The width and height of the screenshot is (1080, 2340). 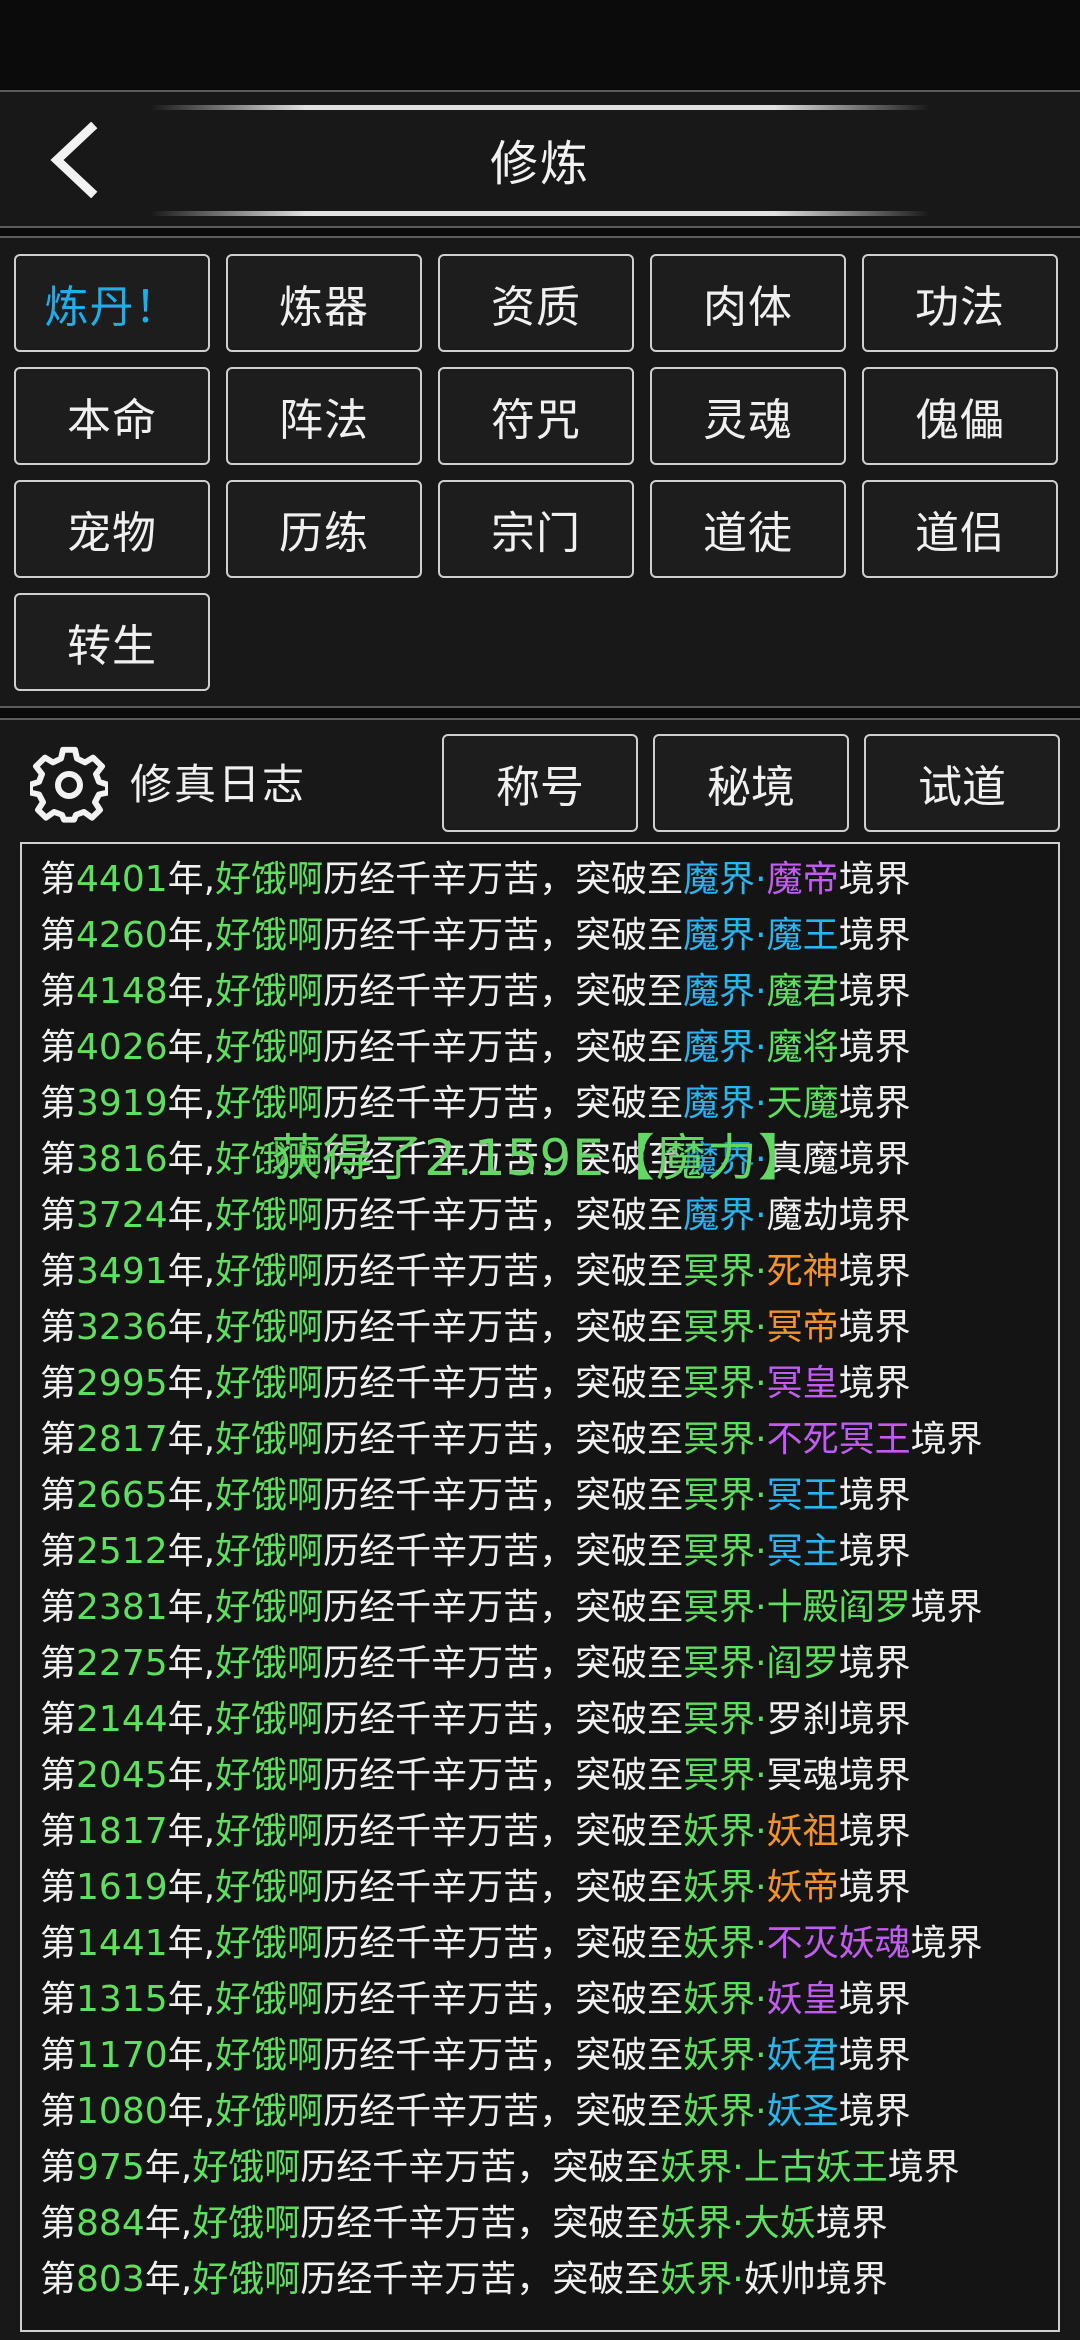 I want to click on log-year: 3236, so click(x=122, y=1327).